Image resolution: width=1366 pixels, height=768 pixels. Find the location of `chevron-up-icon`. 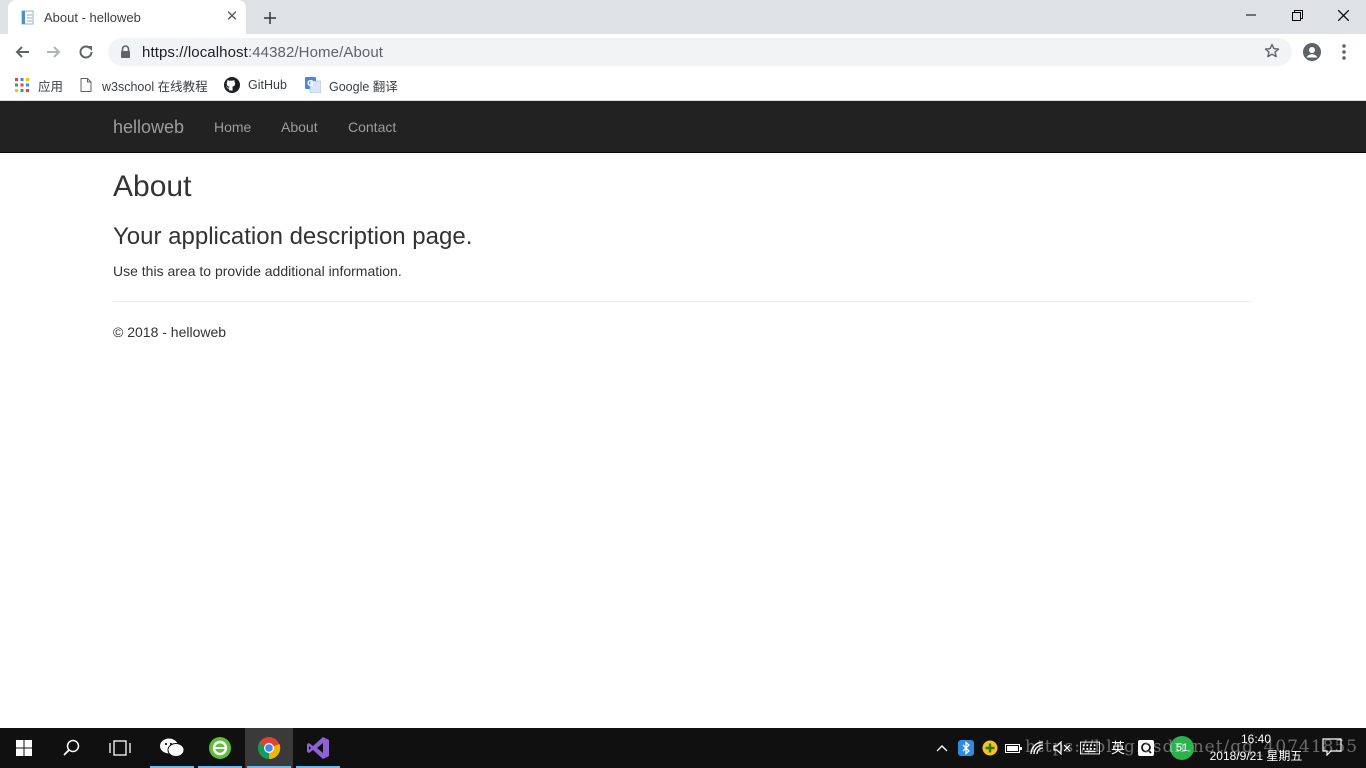

chevron-up-icon is located at coordinates (942, 748).